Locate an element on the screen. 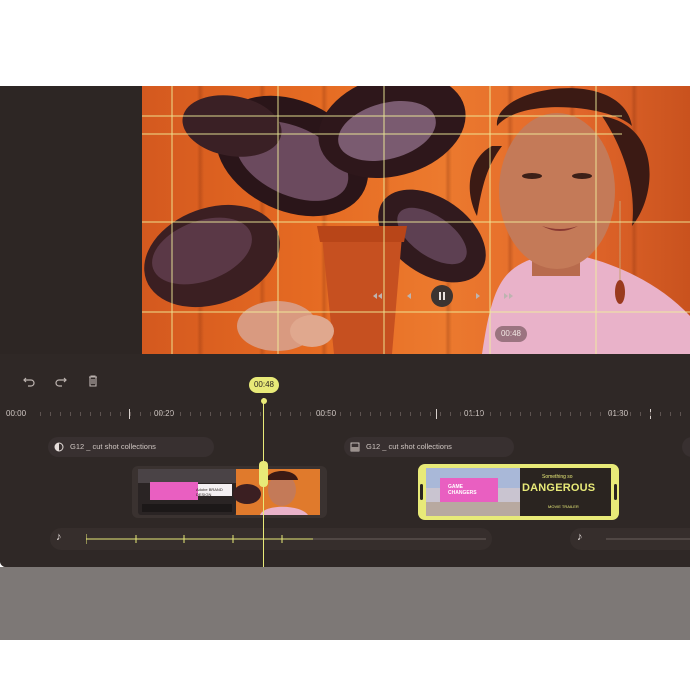  fast-forward-icon is located at coordinates (509, 296).